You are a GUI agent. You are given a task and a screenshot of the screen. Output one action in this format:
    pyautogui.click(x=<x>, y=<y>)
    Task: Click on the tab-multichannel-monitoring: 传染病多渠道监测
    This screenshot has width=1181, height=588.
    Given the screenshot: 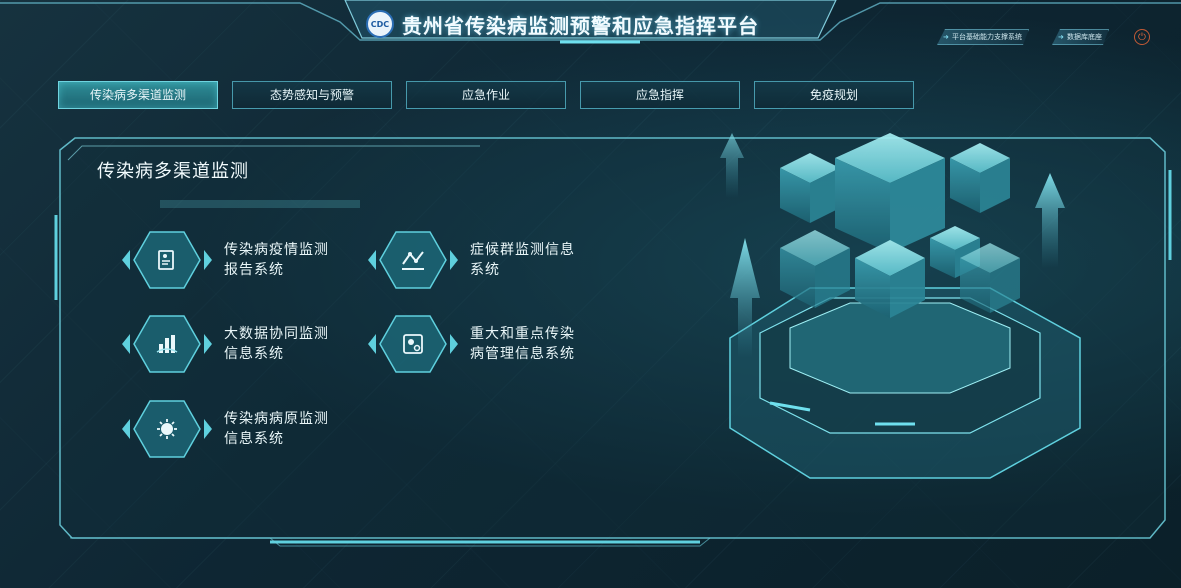 What is the action you would take?
    pyautogui.click(x=138, y=95)
    